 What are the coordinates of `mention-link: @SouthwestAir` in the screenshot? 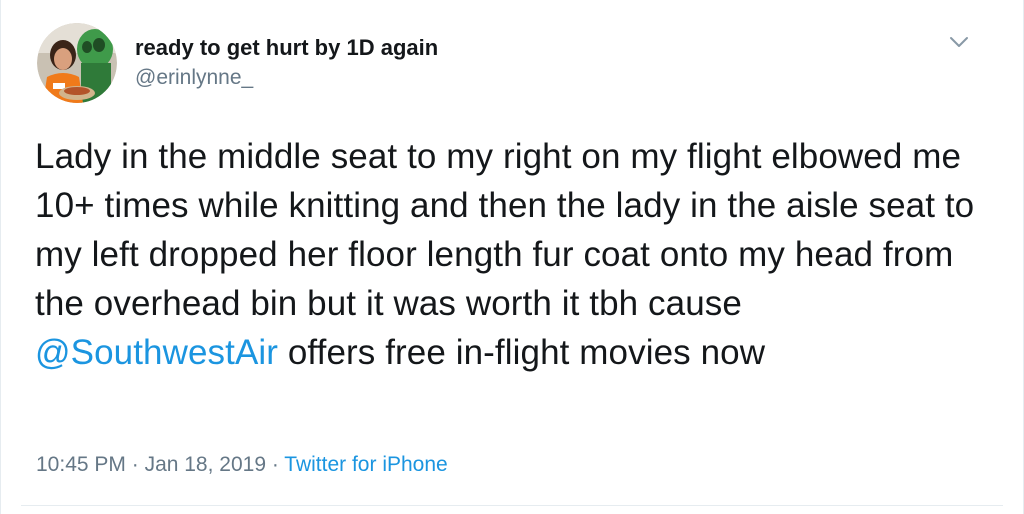 It's located at (156, 352).